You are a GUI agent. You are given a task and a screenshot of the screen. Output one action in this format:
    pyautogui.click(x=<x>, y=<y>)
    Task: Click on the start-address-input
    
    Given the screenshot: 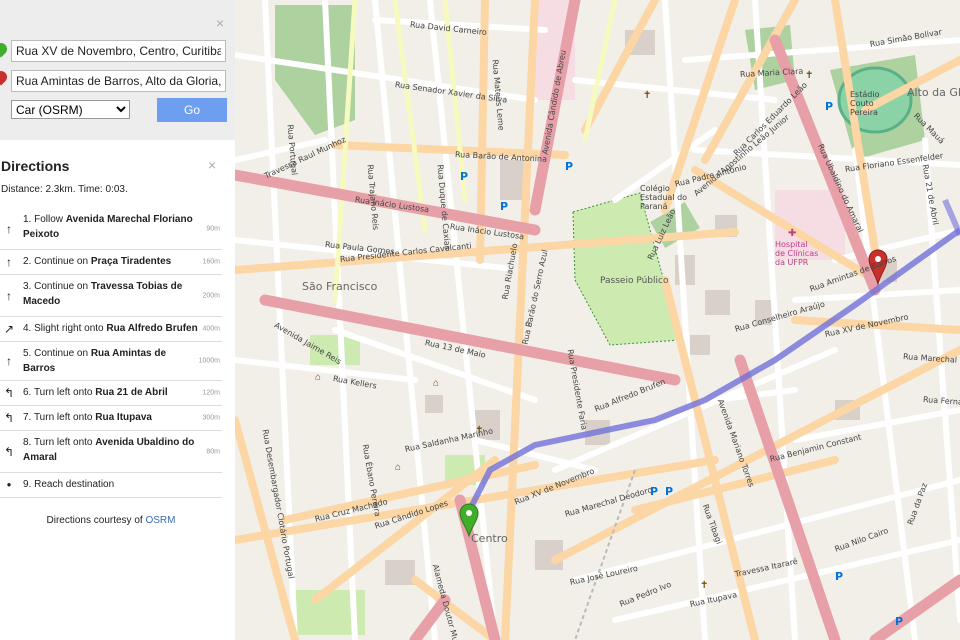 What is the action you would take?
    pyautogui.click(x=118, y=51)
    